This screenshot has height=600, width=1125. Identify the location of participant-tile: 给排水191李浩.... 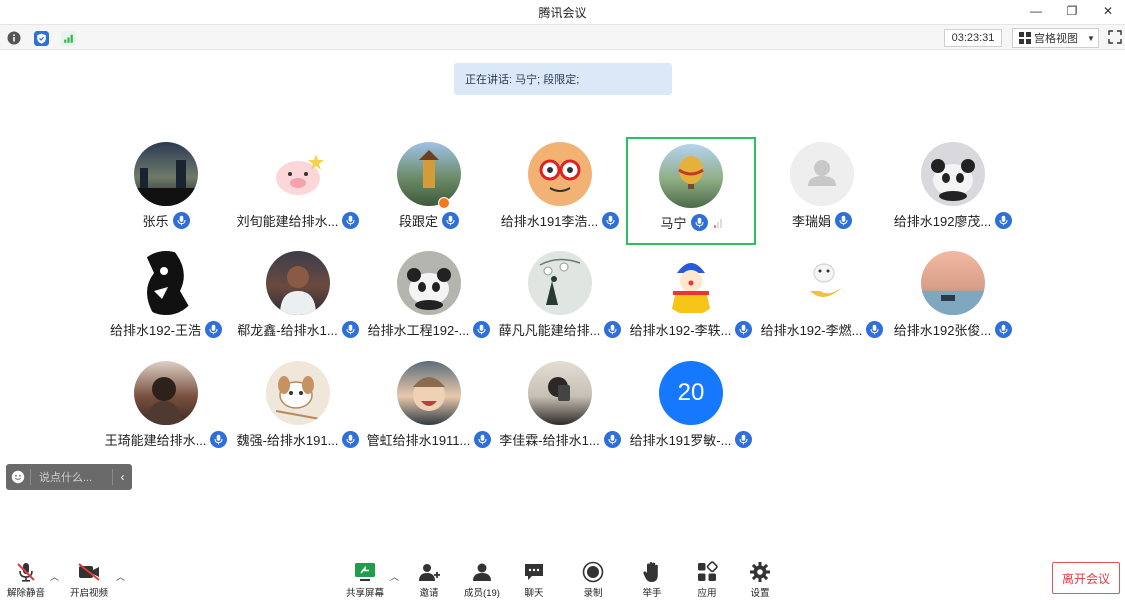
(560, 191).